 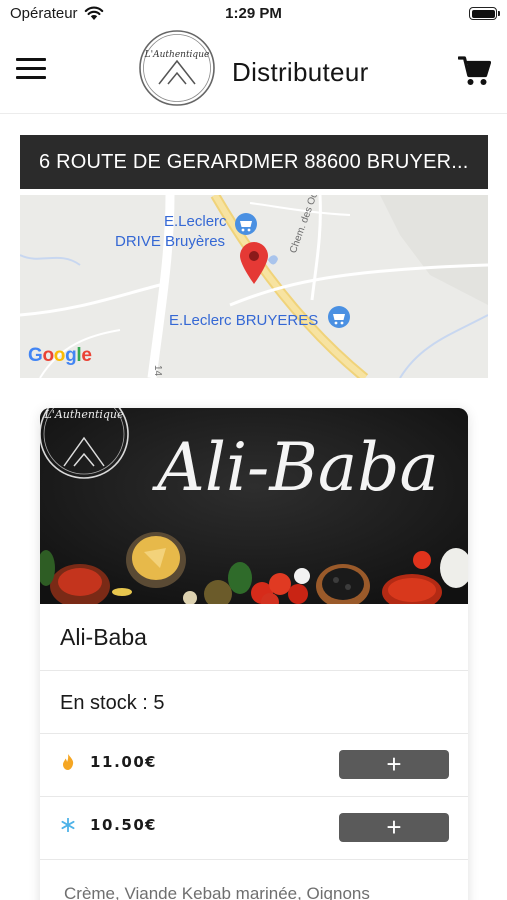 What do you see at coordinates (177, 55) in the screenshot?
I see `logo-text: L'Authentique` at bounding box center [177, 55].